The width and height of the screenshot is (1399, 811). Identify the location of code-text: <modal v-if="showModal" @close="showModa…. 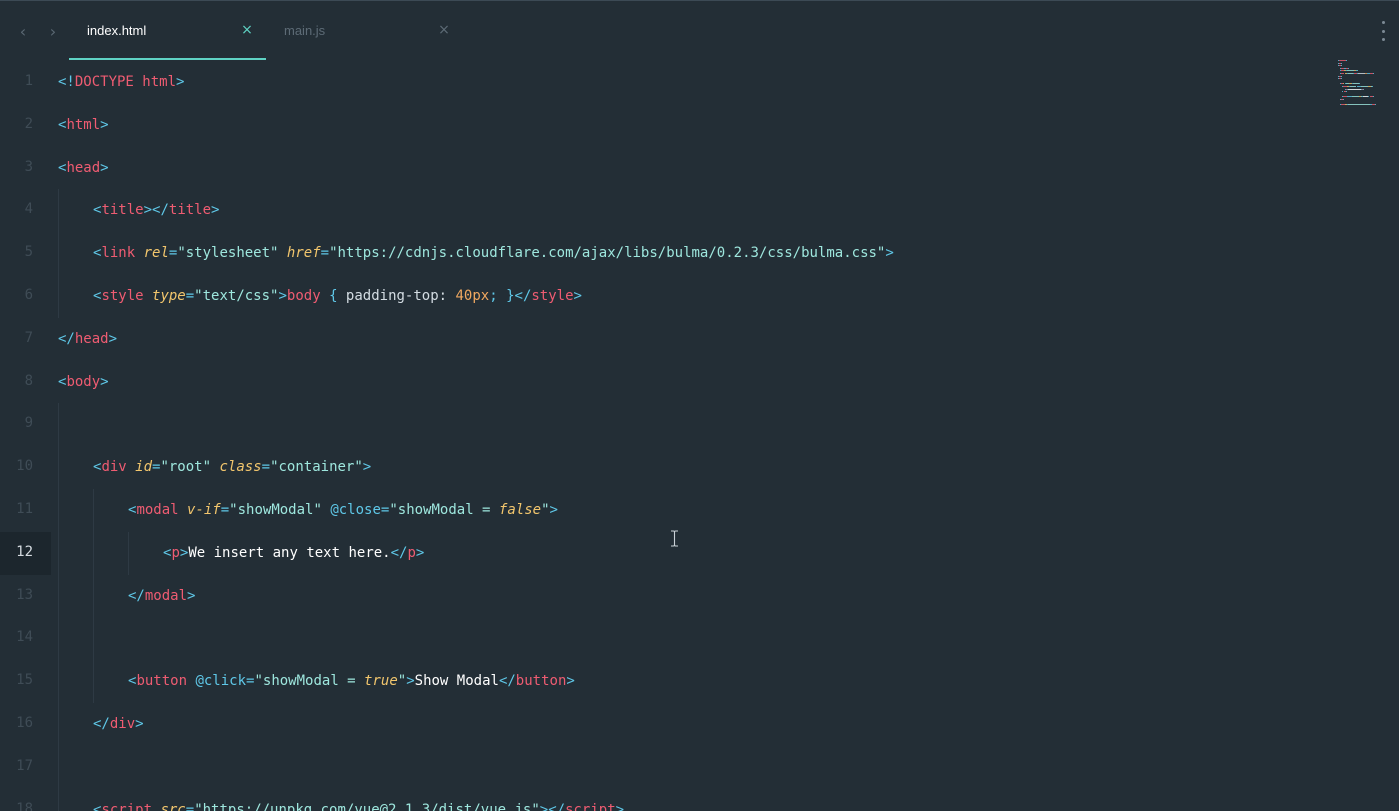
(343, 510).